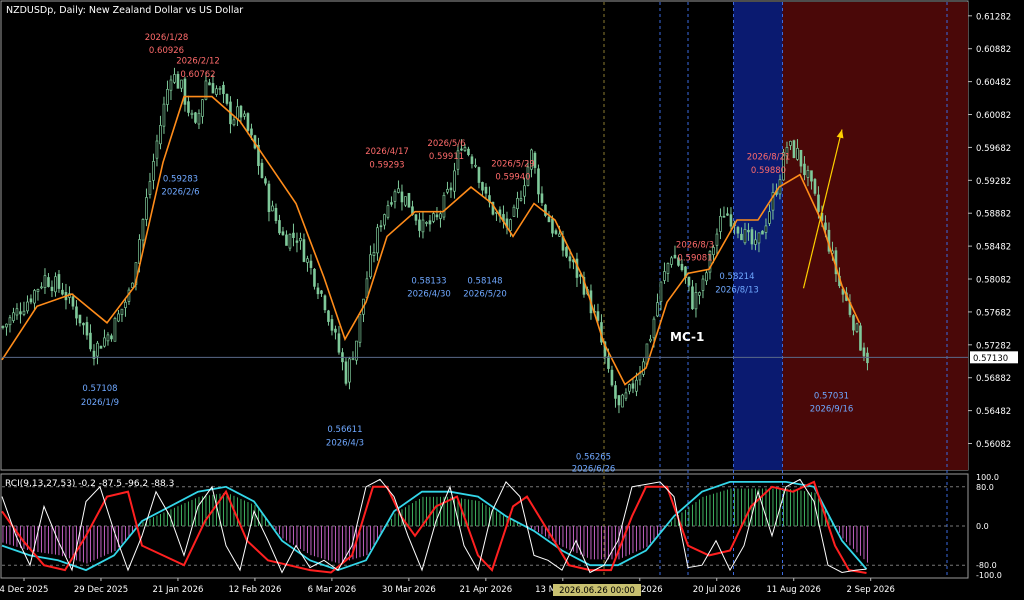  What do you see at coordinates (769, 158) in the screenshot?
I see `high-annotation-date: 2026/8/21` at bounding box center [769, 158].